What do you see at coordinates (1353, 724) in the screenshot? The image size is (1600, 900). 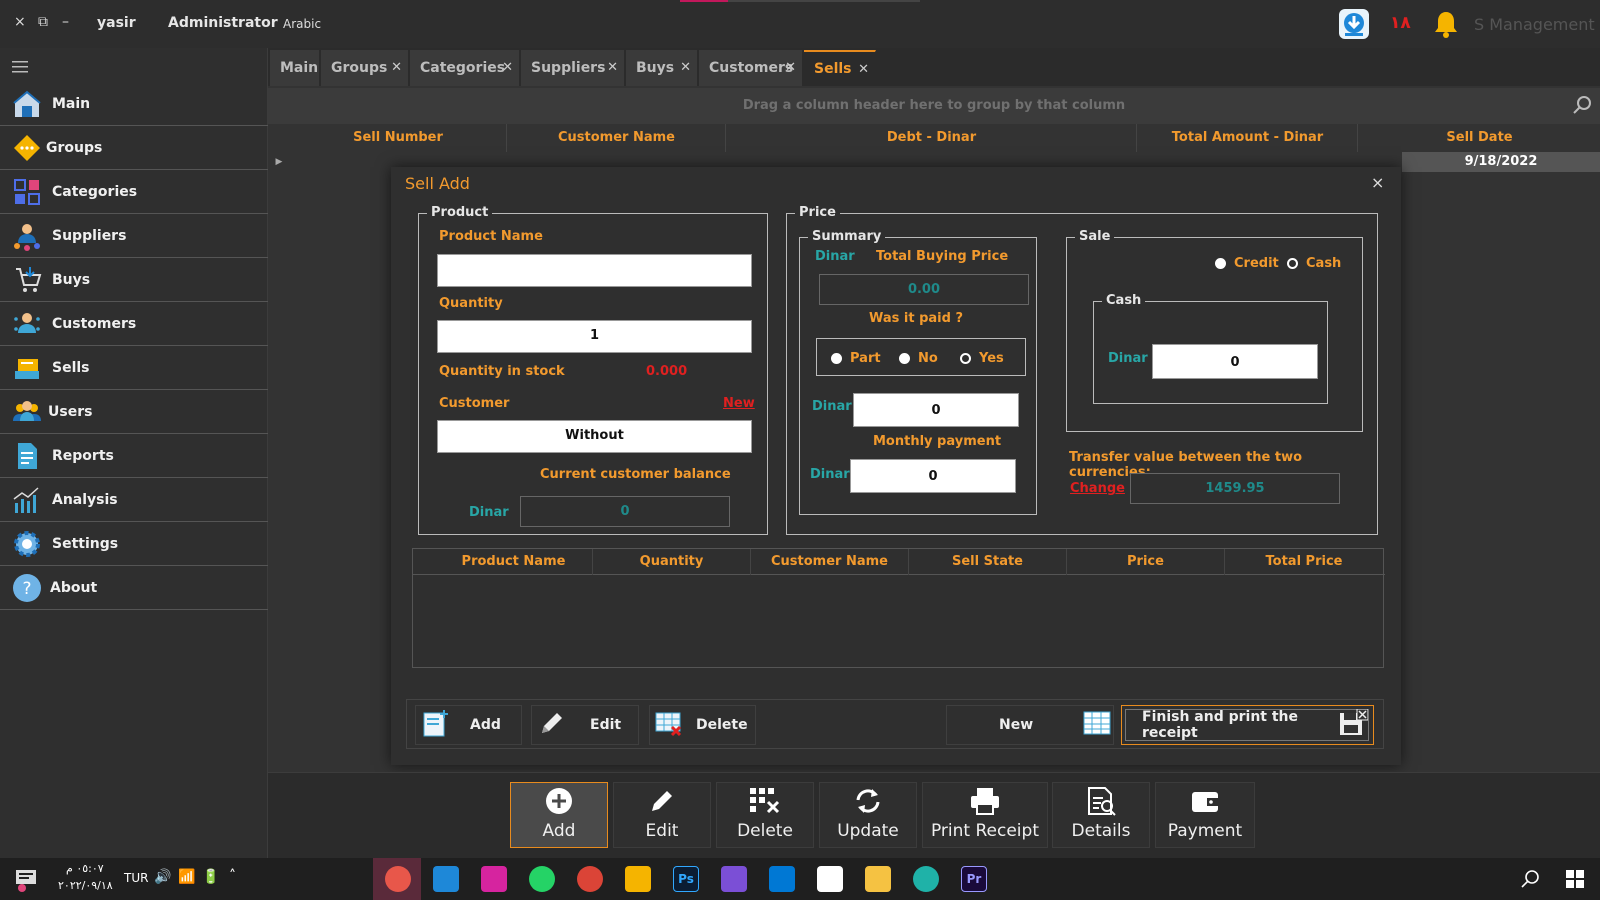 I see `save-close-icon` at bounding box center [1353, 724].